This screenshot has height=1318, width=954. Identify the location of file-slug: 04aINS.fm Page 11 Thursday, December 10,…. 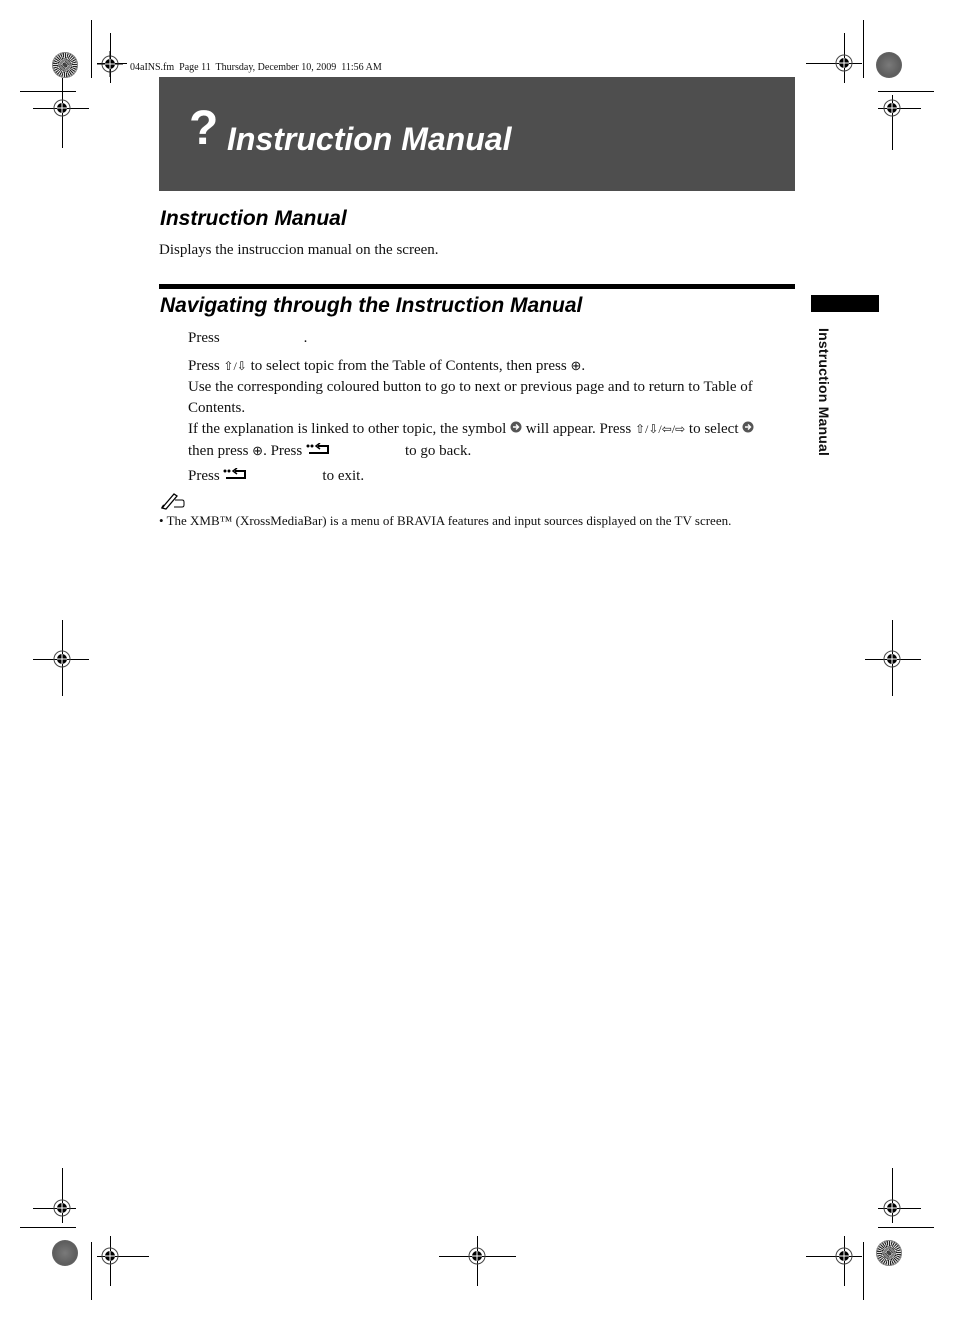
(256, 67).